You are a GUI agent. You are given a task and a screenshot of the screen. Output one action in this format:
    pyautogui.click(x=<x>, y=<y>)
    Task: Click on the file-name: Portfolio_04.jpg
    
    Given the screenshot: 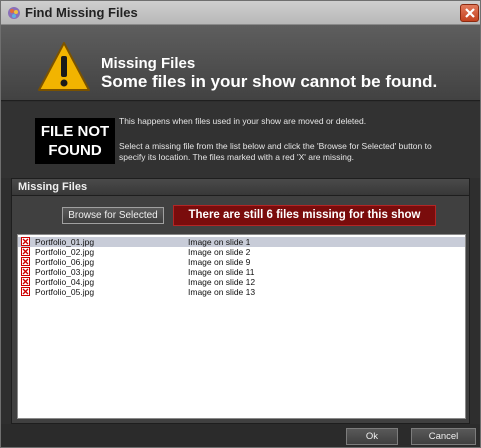 What is the action you would take?
    pyautogui.click(x=65, y=282)
    